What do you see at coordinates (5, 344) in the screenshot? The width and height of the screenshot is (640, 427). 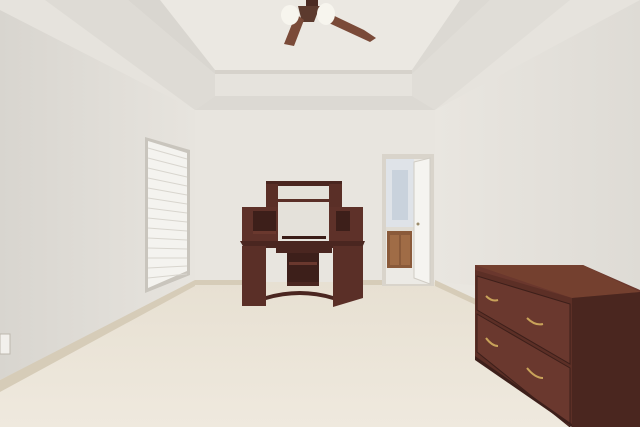 I see `outlet` at bounding box center [5, 344].